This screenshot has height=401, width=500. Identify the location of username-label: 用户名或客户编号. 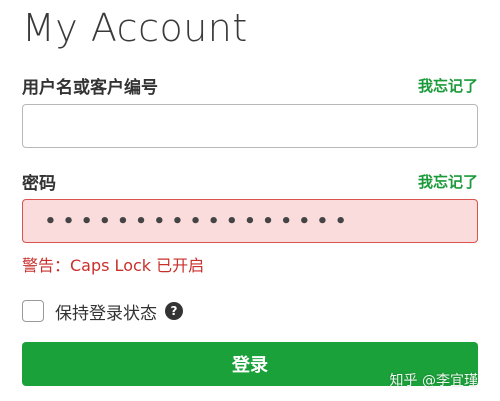
(90, 87).